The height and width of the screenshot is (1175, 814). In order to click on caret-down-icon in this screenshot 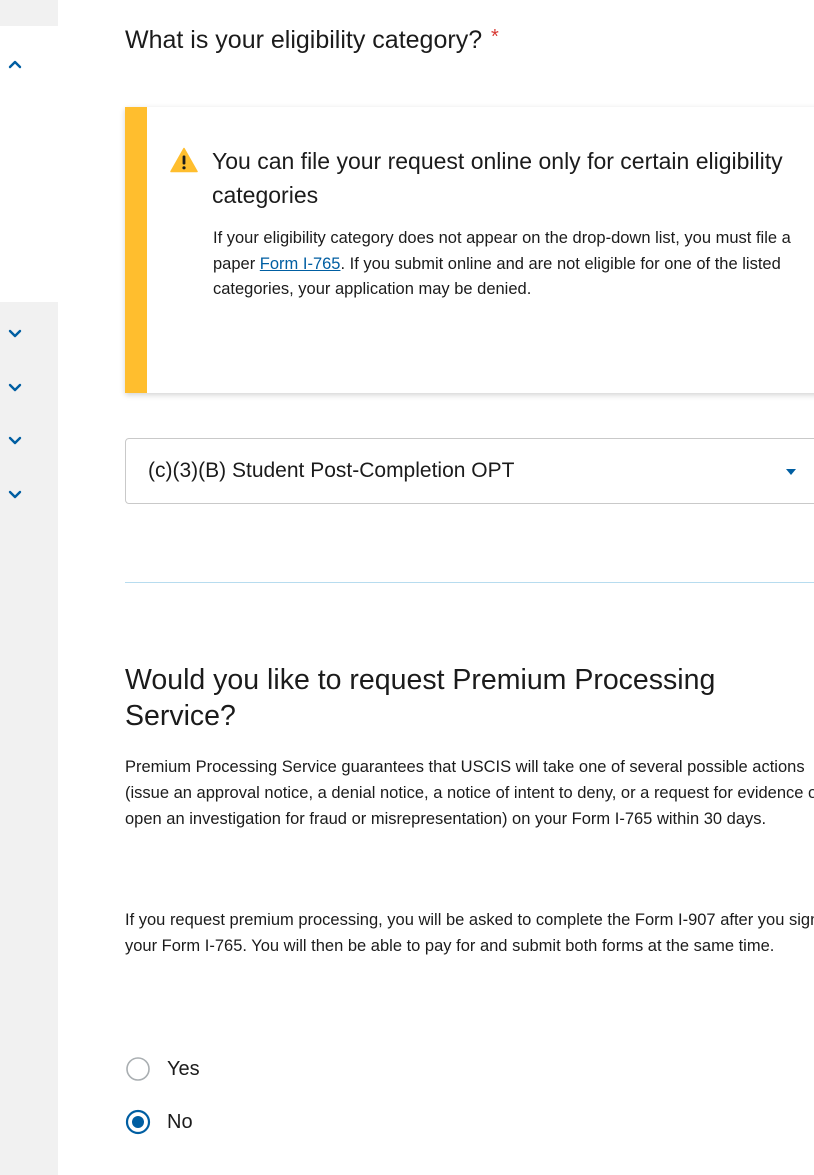, I will do `click(791, 472)`.